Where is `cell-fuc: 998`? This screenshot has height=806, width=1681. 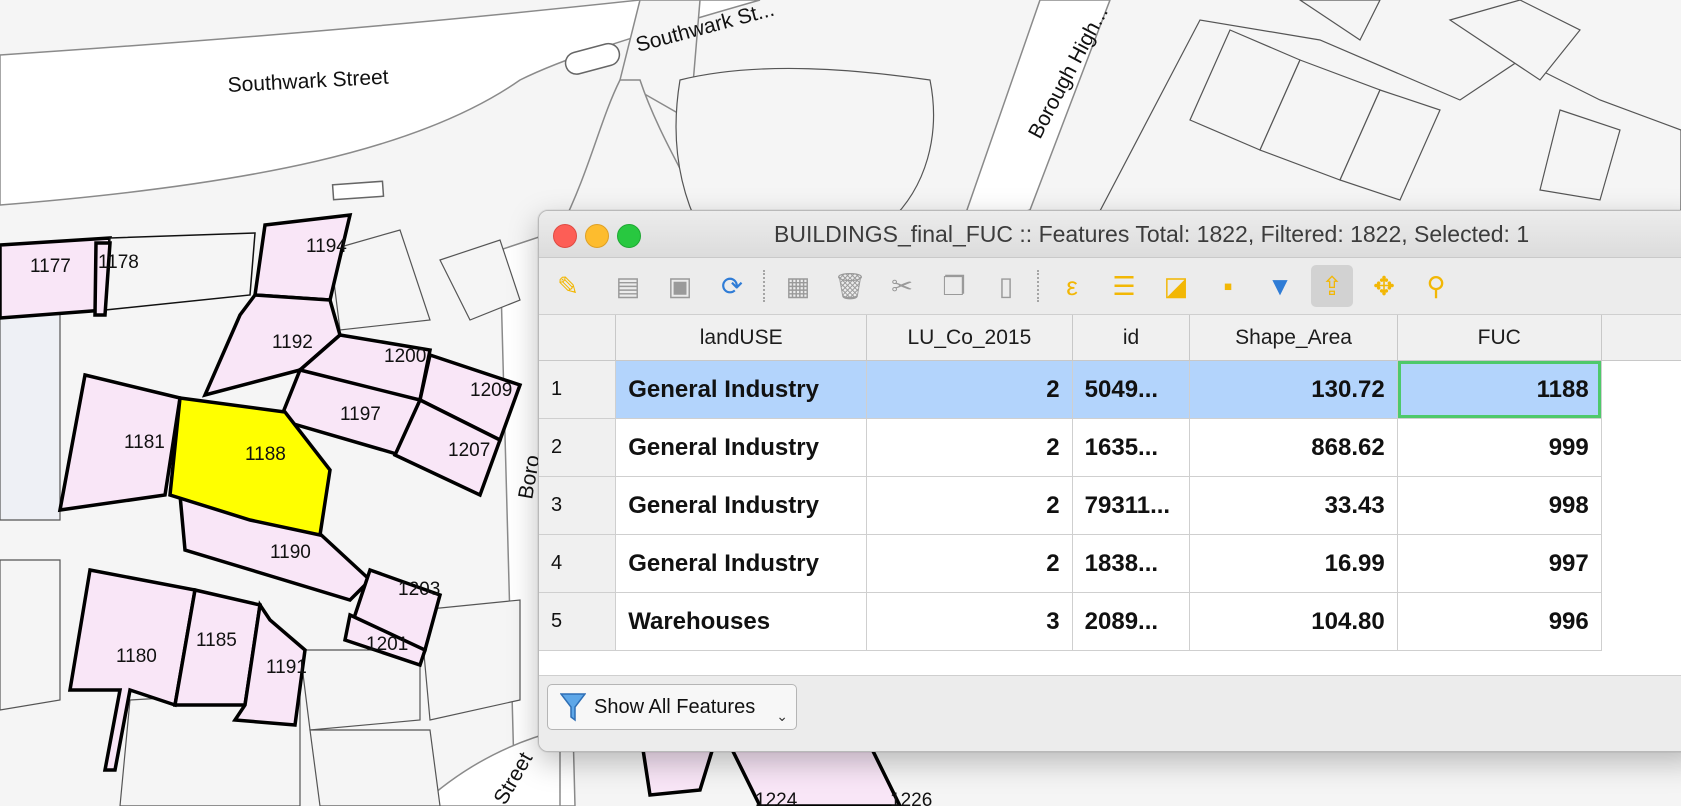
cell-fuc: 998 is located at coordinates (1499, 505).